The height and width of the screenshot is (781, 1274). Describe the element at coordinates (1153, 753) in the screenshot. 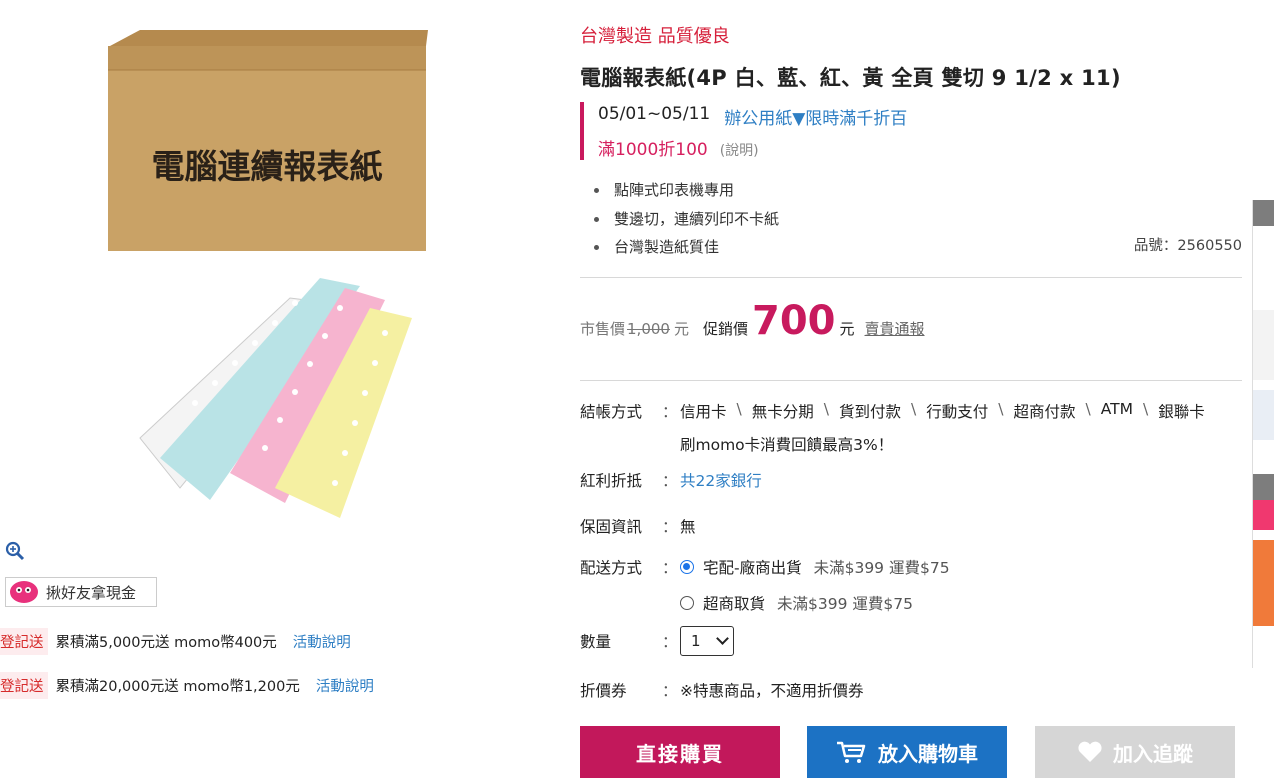

I see `add-to-wishlist-label: 加入追蹤` at that location.